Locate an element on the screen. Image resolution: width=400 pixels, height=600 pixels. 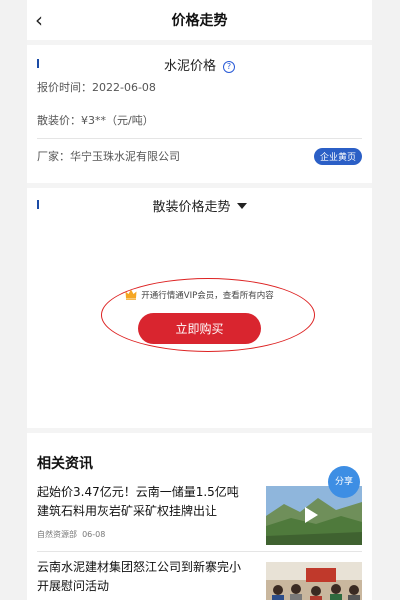
news-title: 起始价3.47亿元！云南一储量1.5亿吨建筑石料用灰岩矿采矿权挂牌出让 is located at coordinates (138, 501).